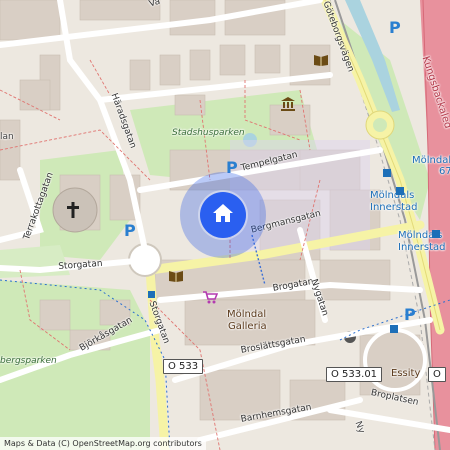 Image resolution: width=450 pixels, height=450 pixels. I want to click on transit-label-innerstad-1b: Innerstad, so click(394, 207).